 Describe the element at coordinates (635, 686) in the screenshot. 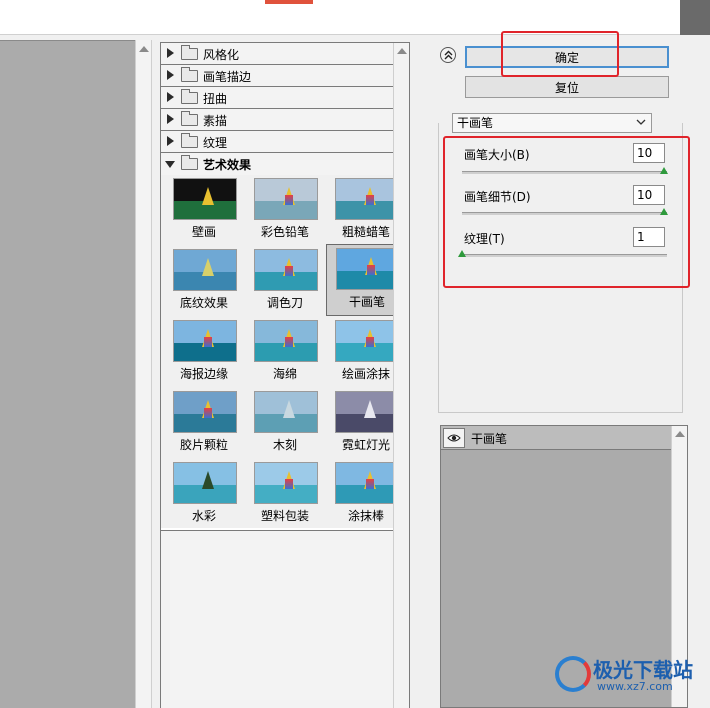

I see `watermark-url: www.xz7.com` at that location.